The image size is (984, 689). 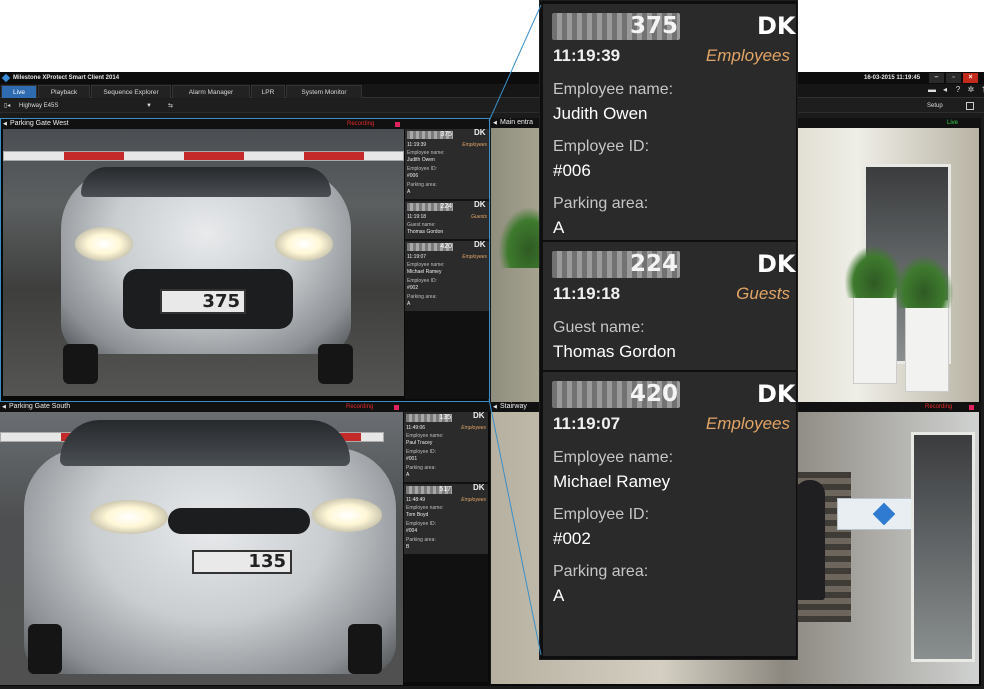 I want to click on person, so click(x=810, y=540).